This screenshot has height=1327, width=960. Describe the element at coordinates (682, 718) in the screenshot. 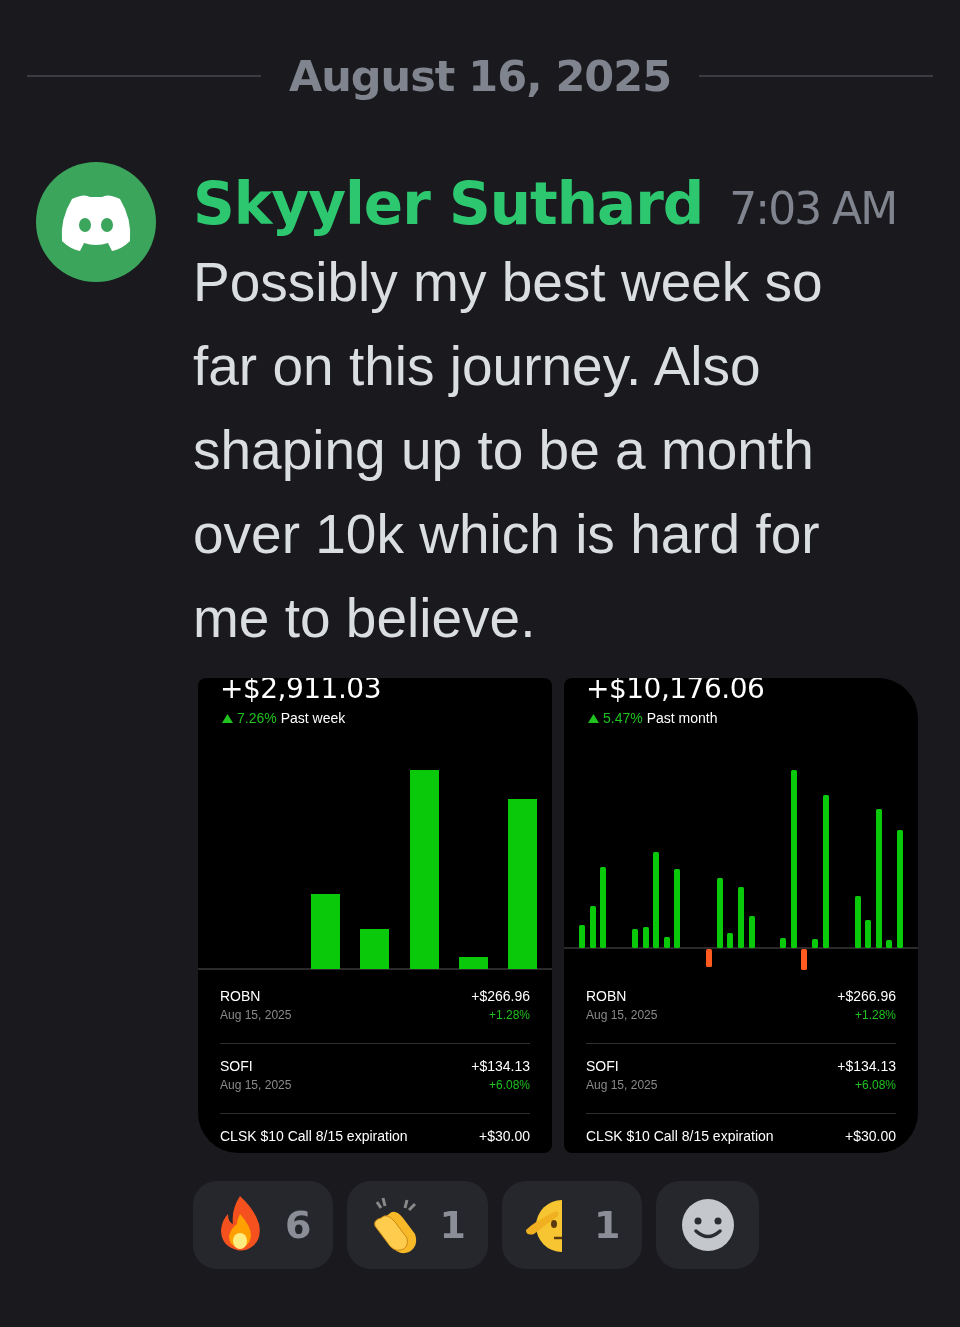

I see `period-label: Past month` at that location.